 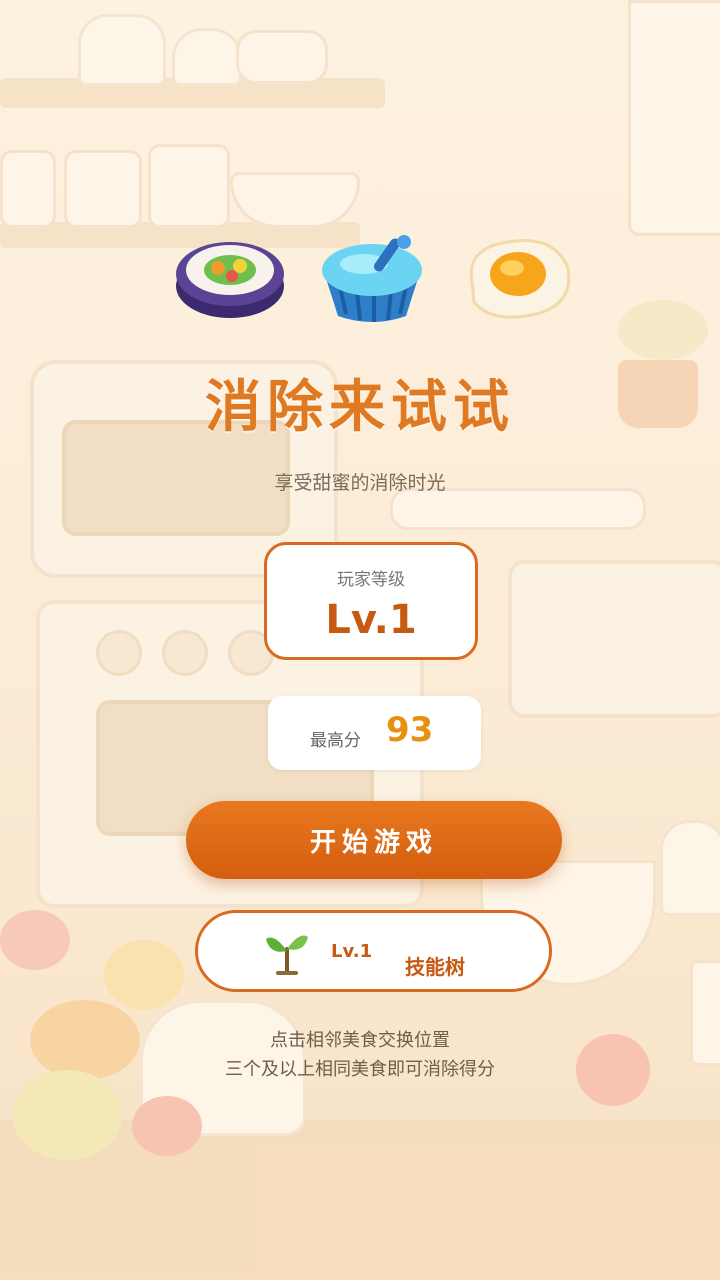 I want to click on game-title: 消除来试试, so click(x=360, y=407).